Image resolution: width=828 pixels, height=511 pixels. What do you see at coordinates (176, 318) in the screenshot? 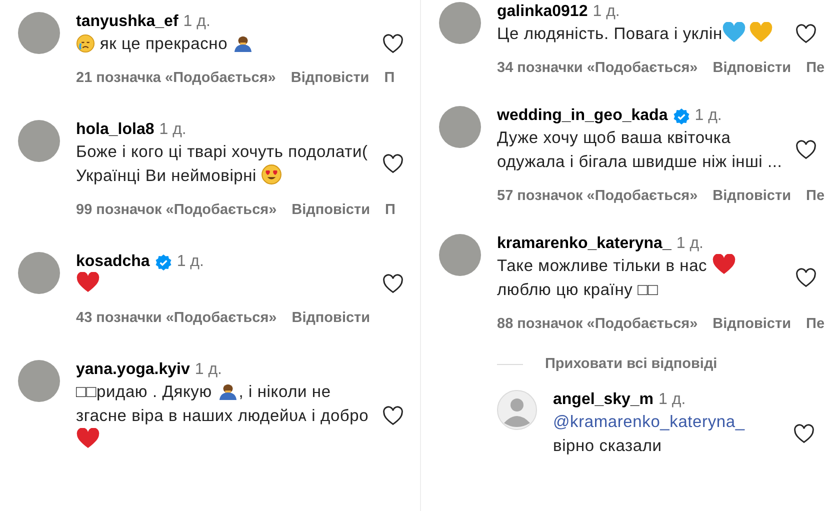
I see `like-count: 43 позначки «Подобається»` at bounding box center [176, 318].